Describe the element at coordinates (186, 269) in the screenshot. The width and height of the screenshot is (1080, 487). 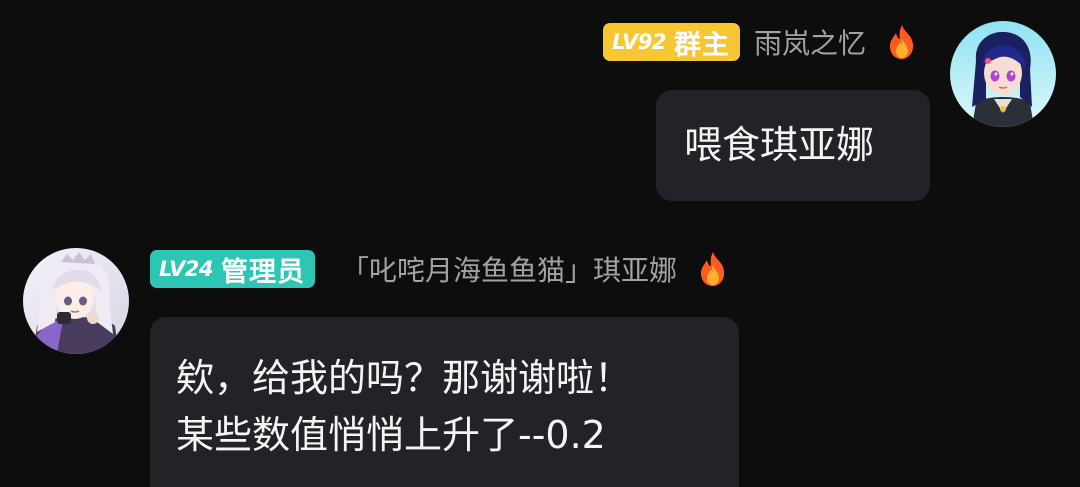
I see `badge-level: LV24` at that location.